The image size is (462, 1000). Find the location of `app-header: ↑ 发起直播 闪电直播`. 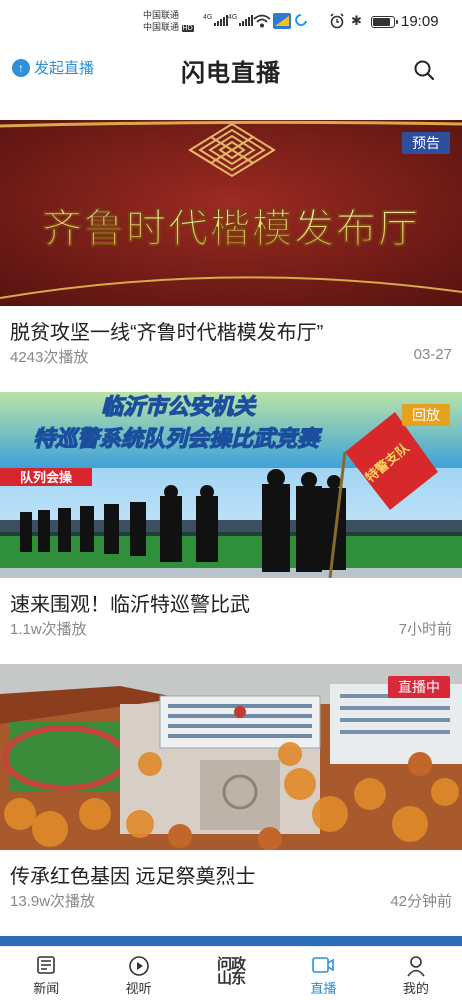

app-header: ↑ 发起直播 闪电直播 is located at coordinates (231, 69).